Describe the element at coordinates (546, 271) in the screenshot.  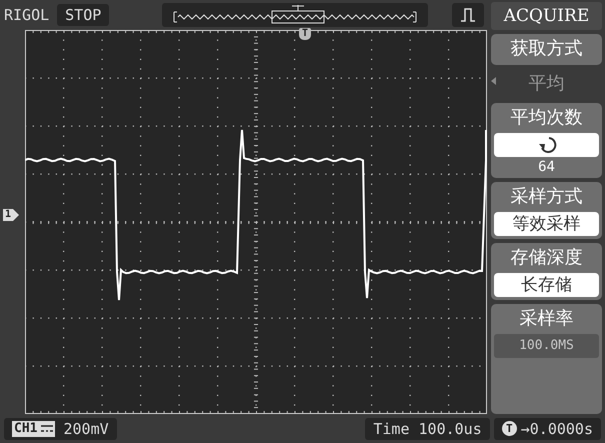
I see `menu-button: 存储深度 长存储` at that location.